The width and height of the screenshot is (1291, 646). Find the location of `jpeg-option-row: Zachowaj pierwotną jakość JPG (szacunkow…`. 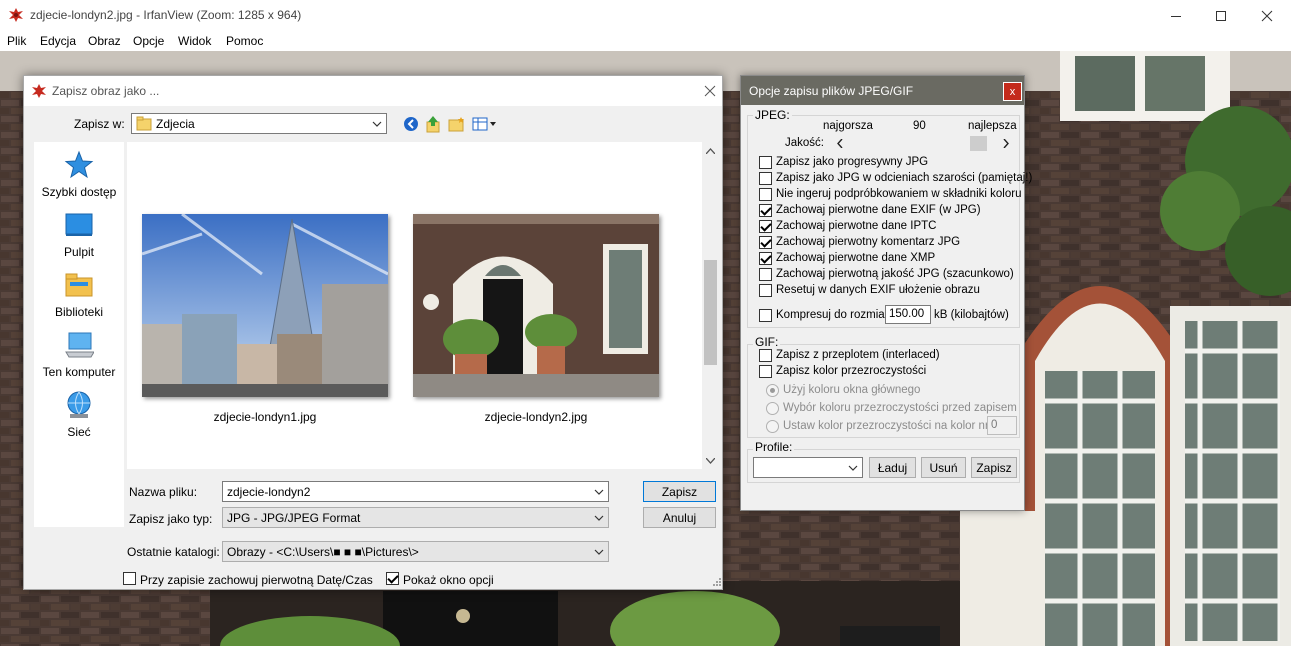

jpeg-option-row: Zachowaj pierwotną jakość JPG (szacunkow… is located at coordinates (886, 274).